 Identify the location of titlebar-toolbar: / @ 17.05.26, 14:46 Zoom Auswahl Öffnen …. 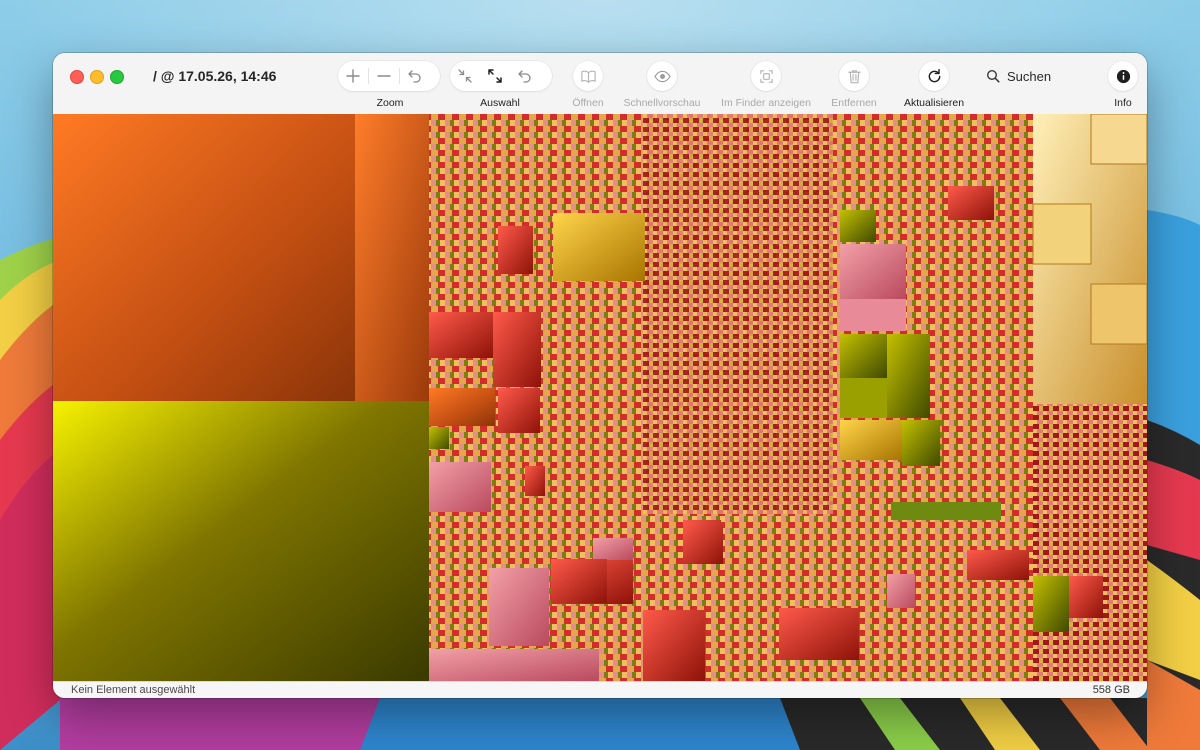
(600, 84).